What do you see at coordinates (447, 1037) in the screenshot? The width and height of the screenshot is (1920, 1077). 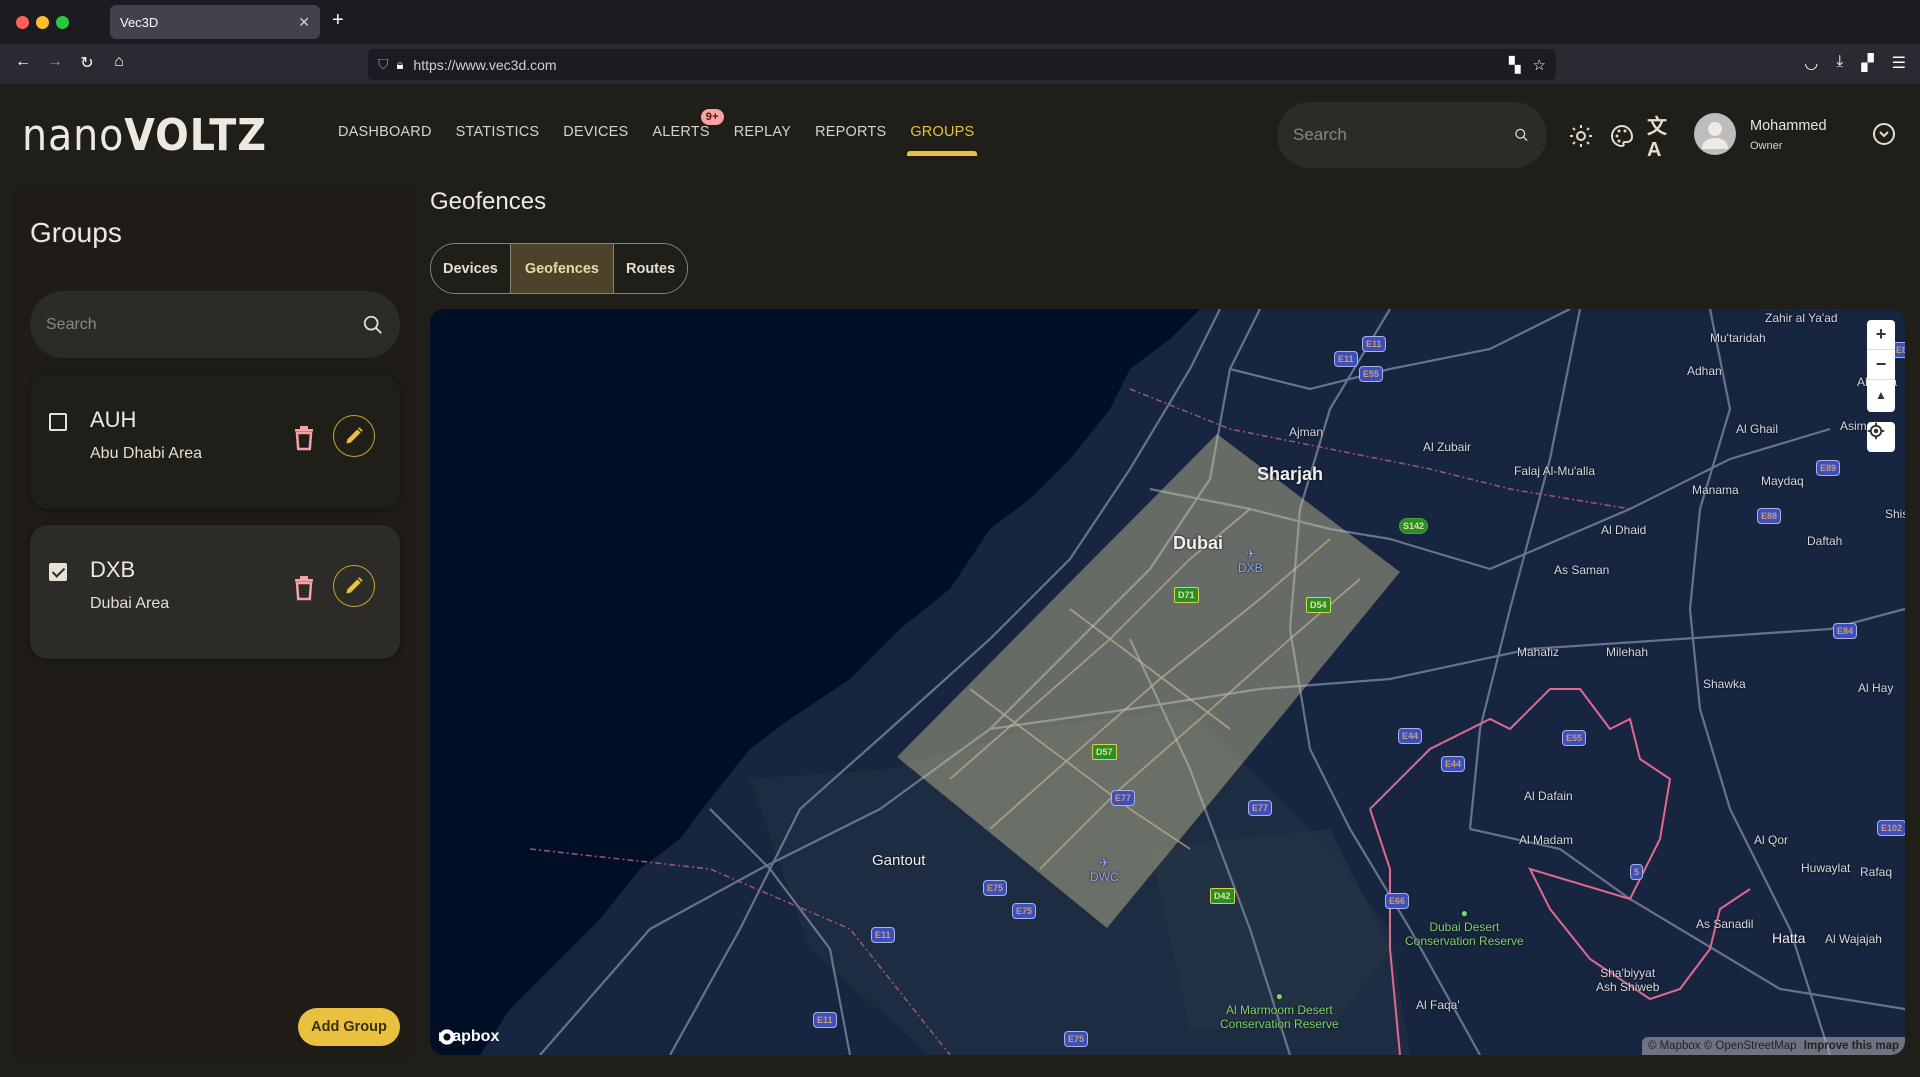 I see `mapbox-icon` at bounding box center [447, 1037].